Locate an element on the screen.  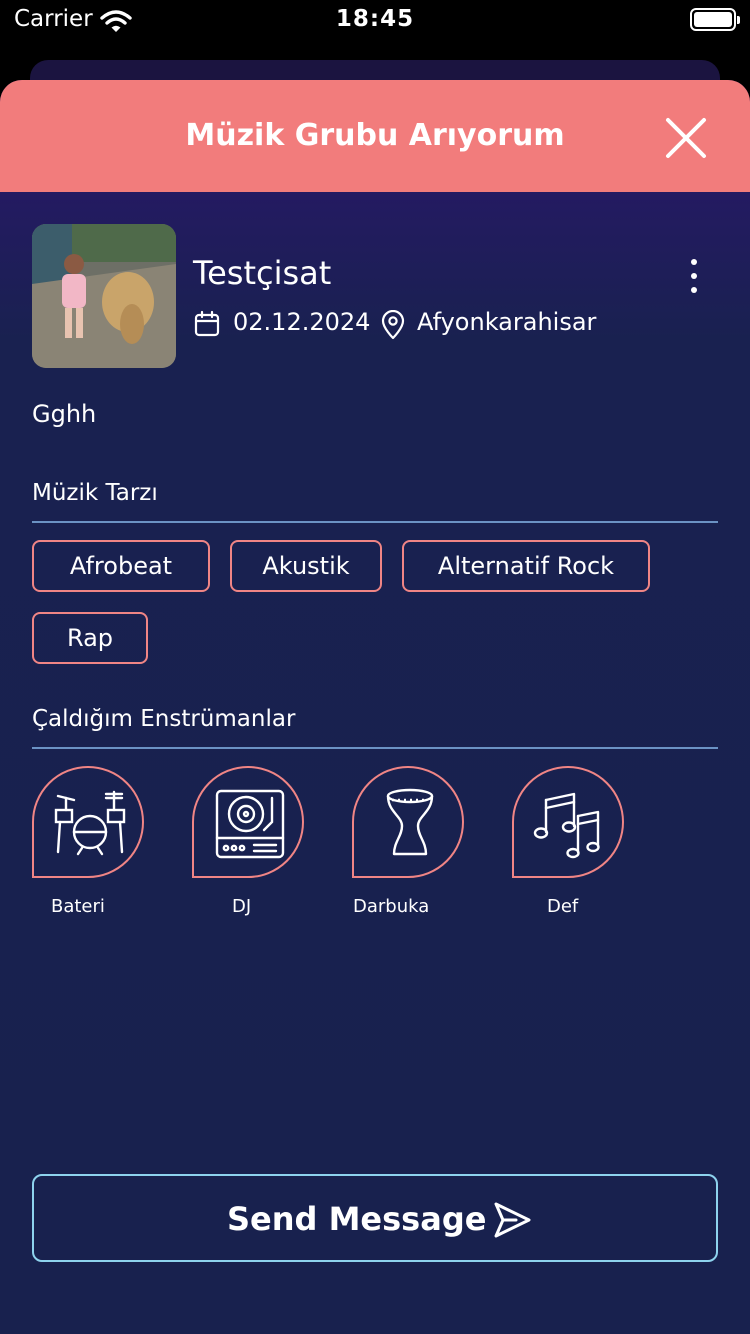
sheet-title: Müzik Grubu Arıyorum is located at coordinates (375, 135).